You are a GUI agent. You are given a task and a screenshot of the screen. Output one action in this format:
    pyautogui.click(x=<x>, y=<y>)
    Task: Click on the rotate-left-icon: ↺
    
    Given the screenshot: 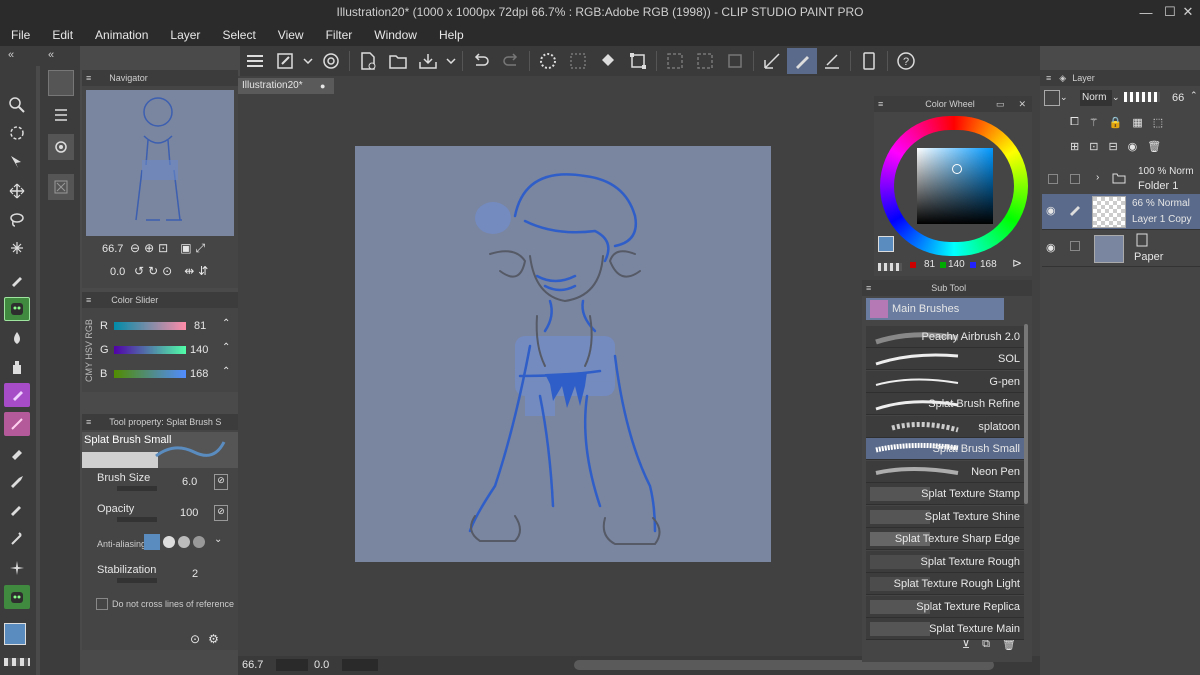 What is the action you would take?
    pyautogui.click(x=139, y=271)
    